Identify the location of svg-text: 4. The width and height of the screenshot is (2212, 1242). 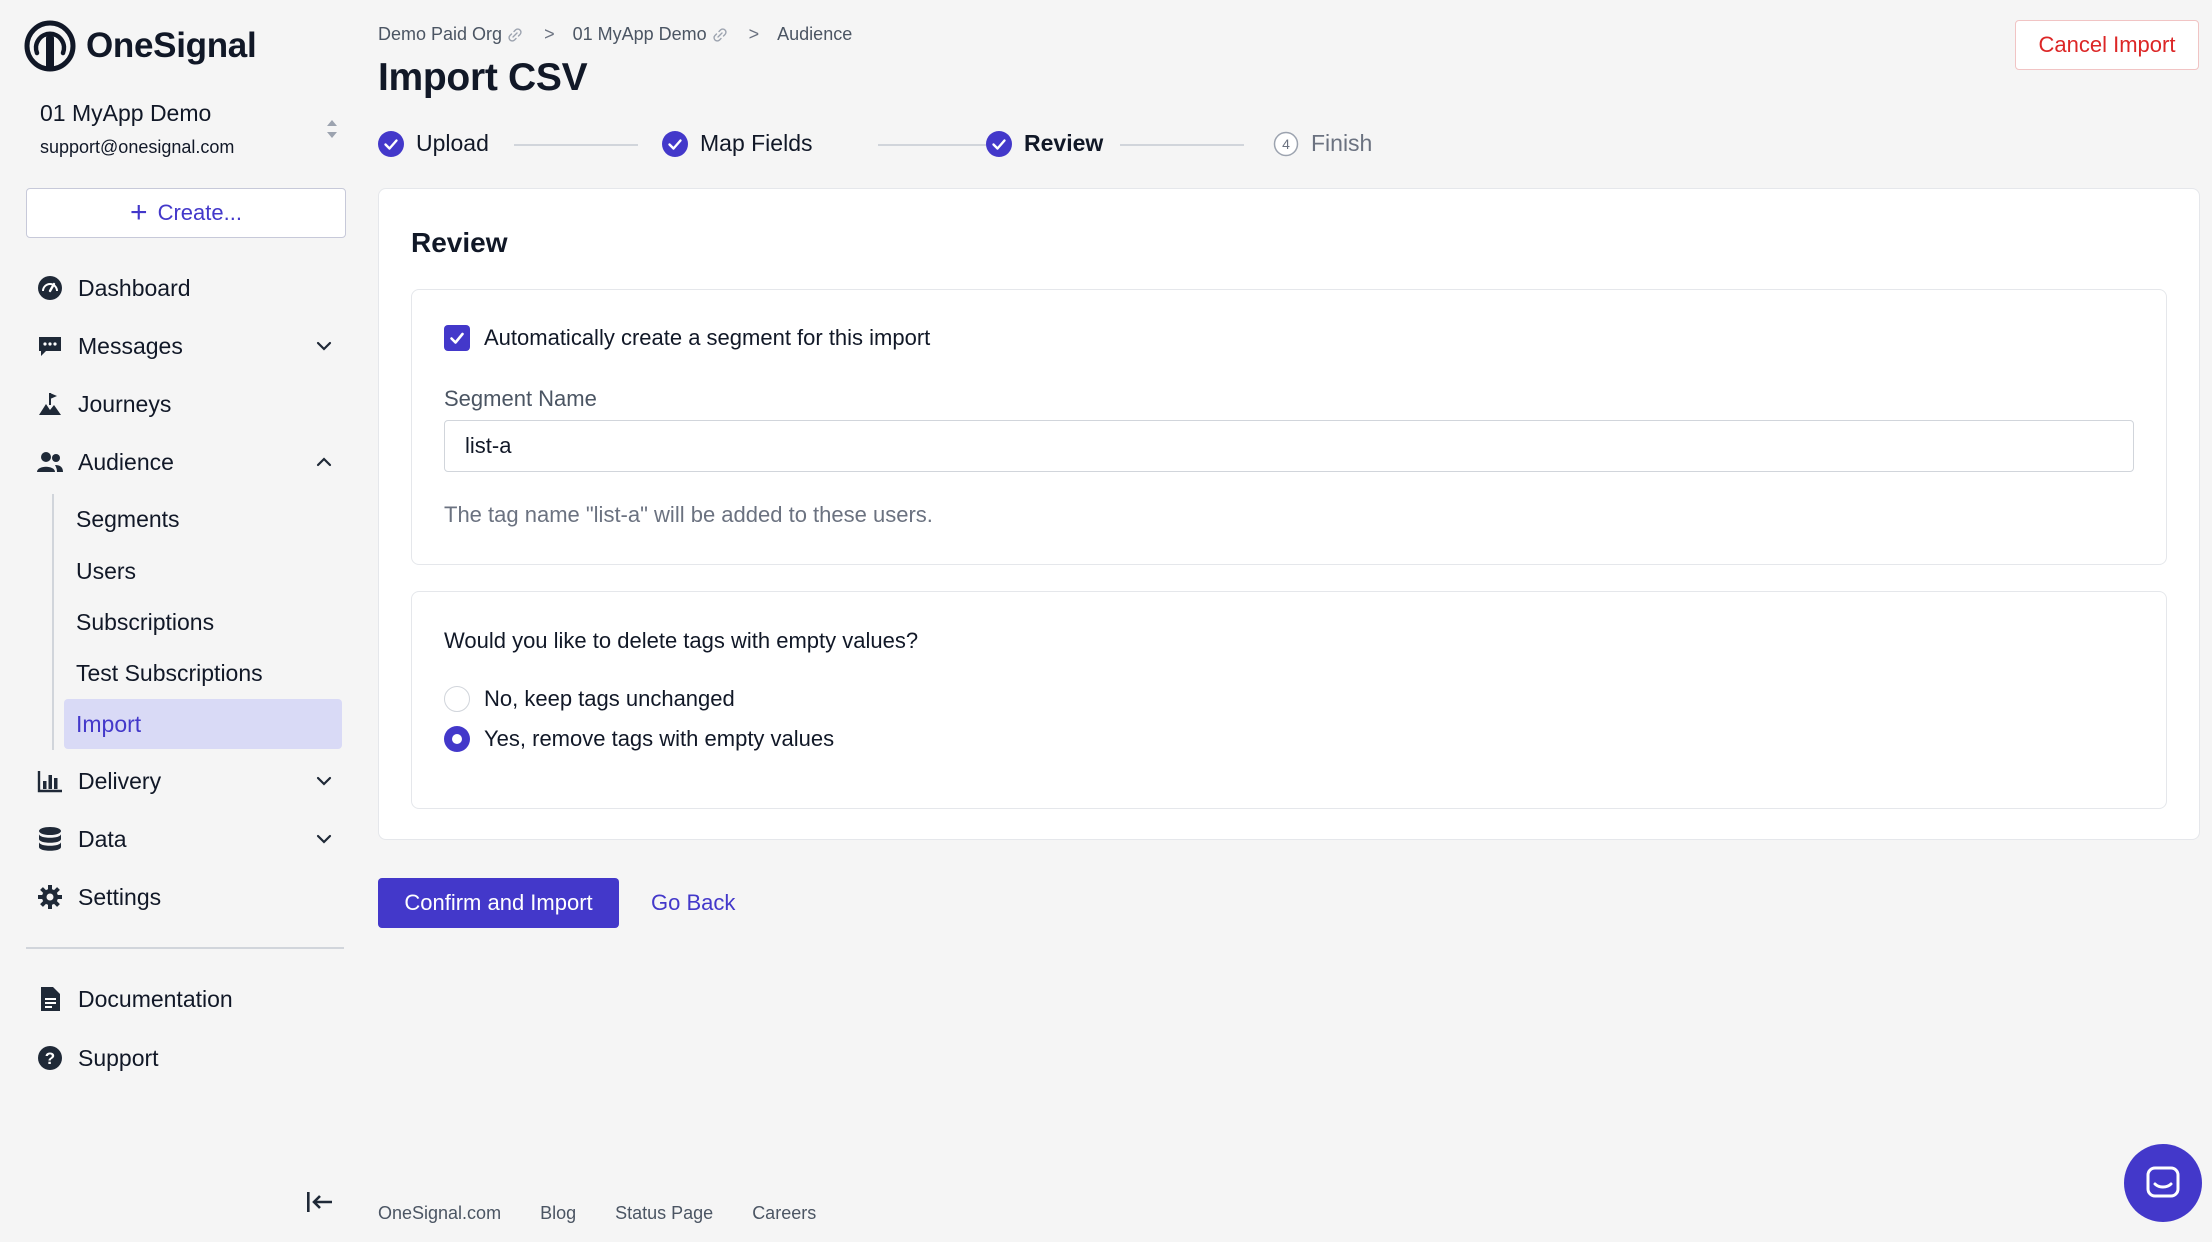
(1286, 144).